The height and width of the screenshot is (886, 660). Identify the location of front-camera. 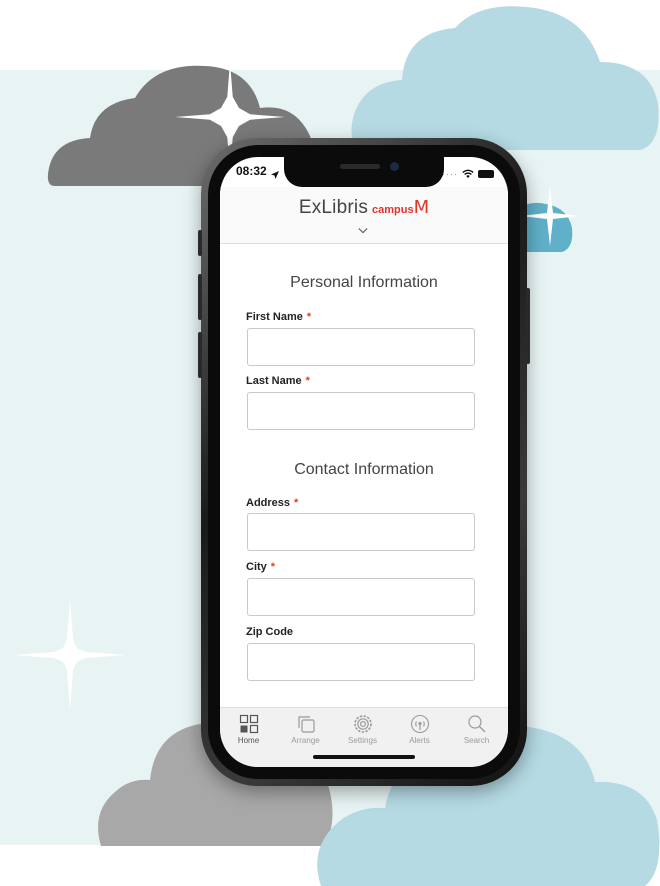
(394, 166).